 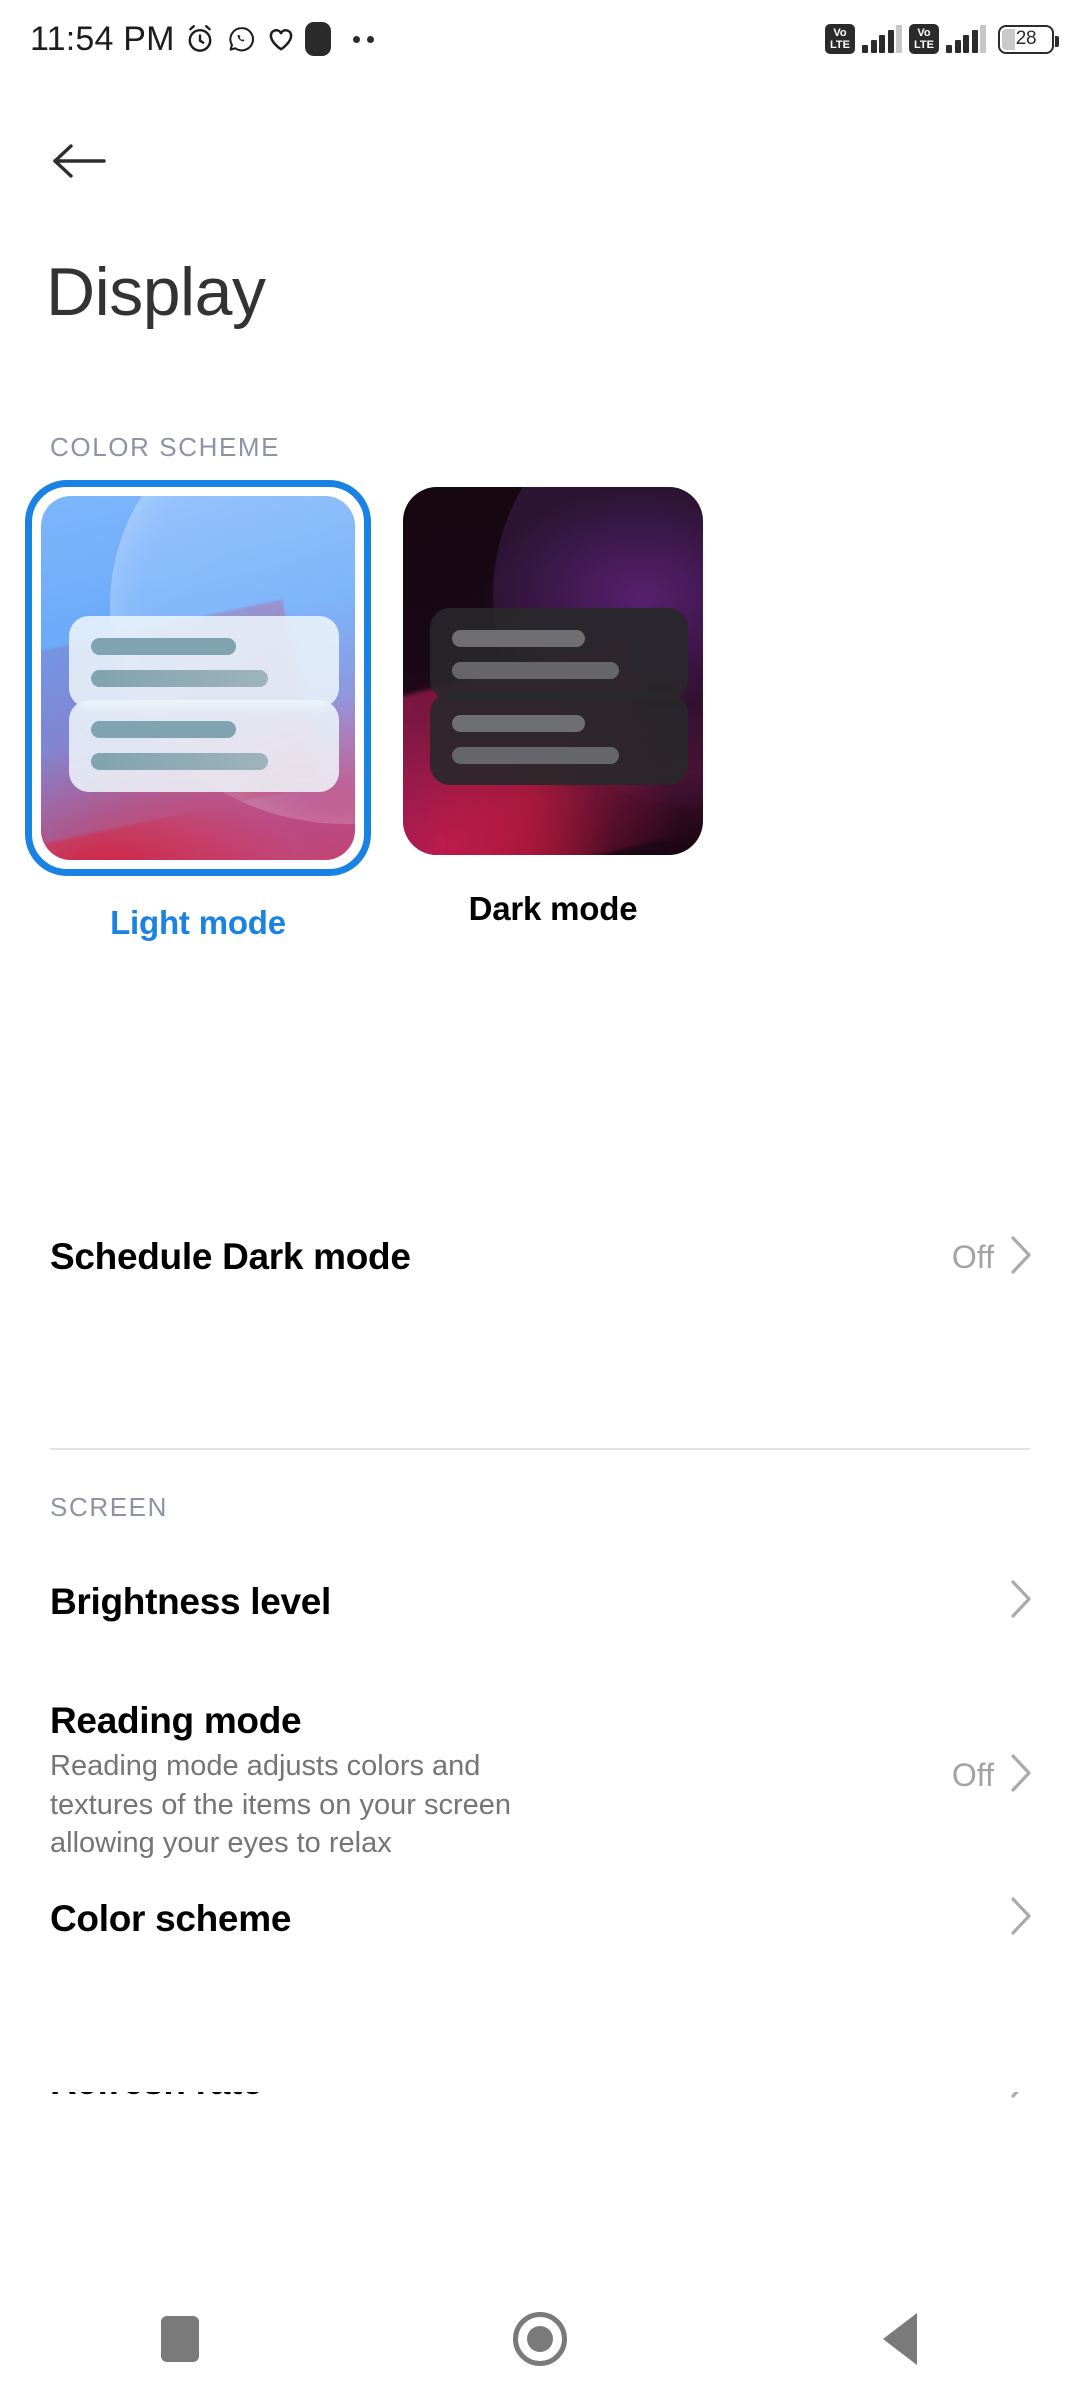 What do you see at coordinates (241, 39) in the screenshot?
I see `whatsapp-icon` at bounding box center [241, 39].